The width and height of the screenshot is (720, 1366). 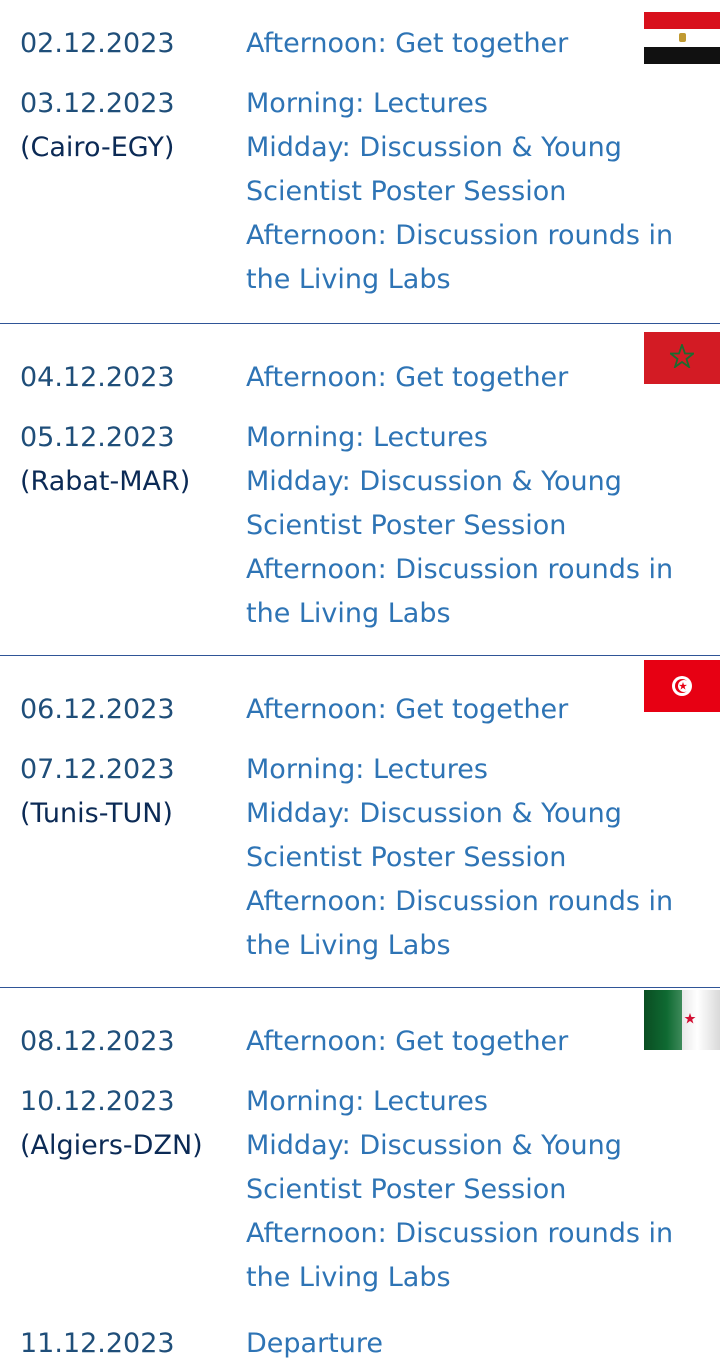 What do you see at coordinates (97, 377) in the screenshot?
I see `get-together-date: 04.12.2023` at bounding box center [97, 377].